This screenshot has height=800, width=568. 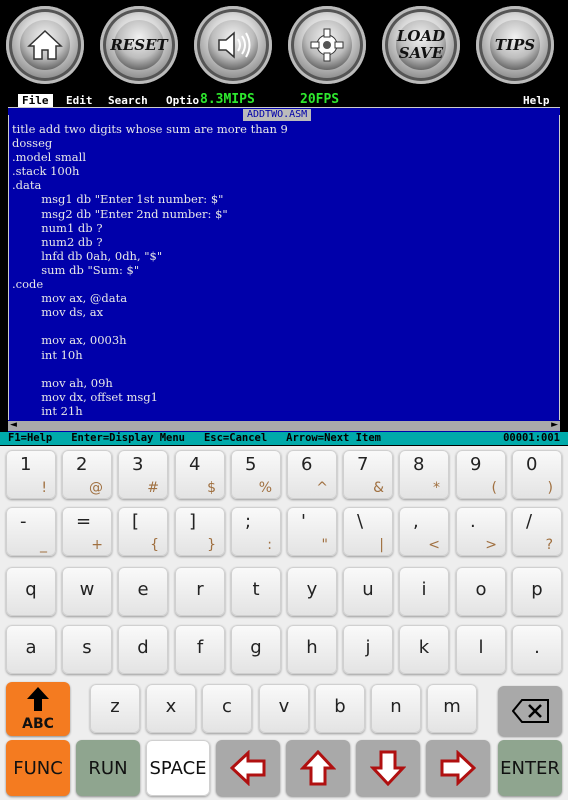 I want to click on key-a: a, so click(x=31, y=649).